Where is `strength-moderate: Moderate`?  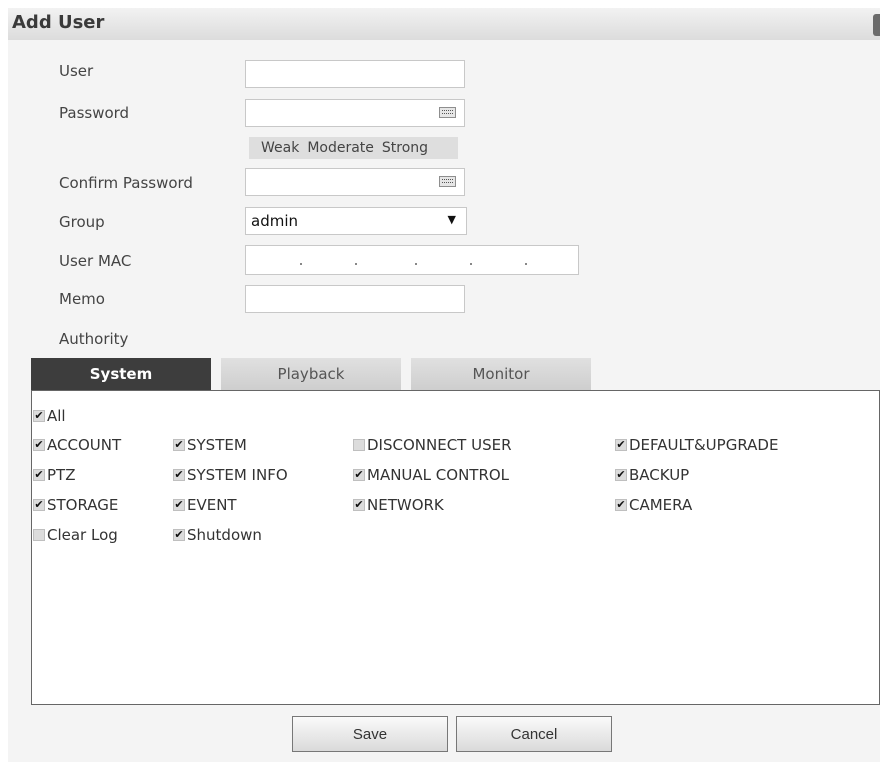 strength-moderate: Moderate is located at coordinates (340, 148).